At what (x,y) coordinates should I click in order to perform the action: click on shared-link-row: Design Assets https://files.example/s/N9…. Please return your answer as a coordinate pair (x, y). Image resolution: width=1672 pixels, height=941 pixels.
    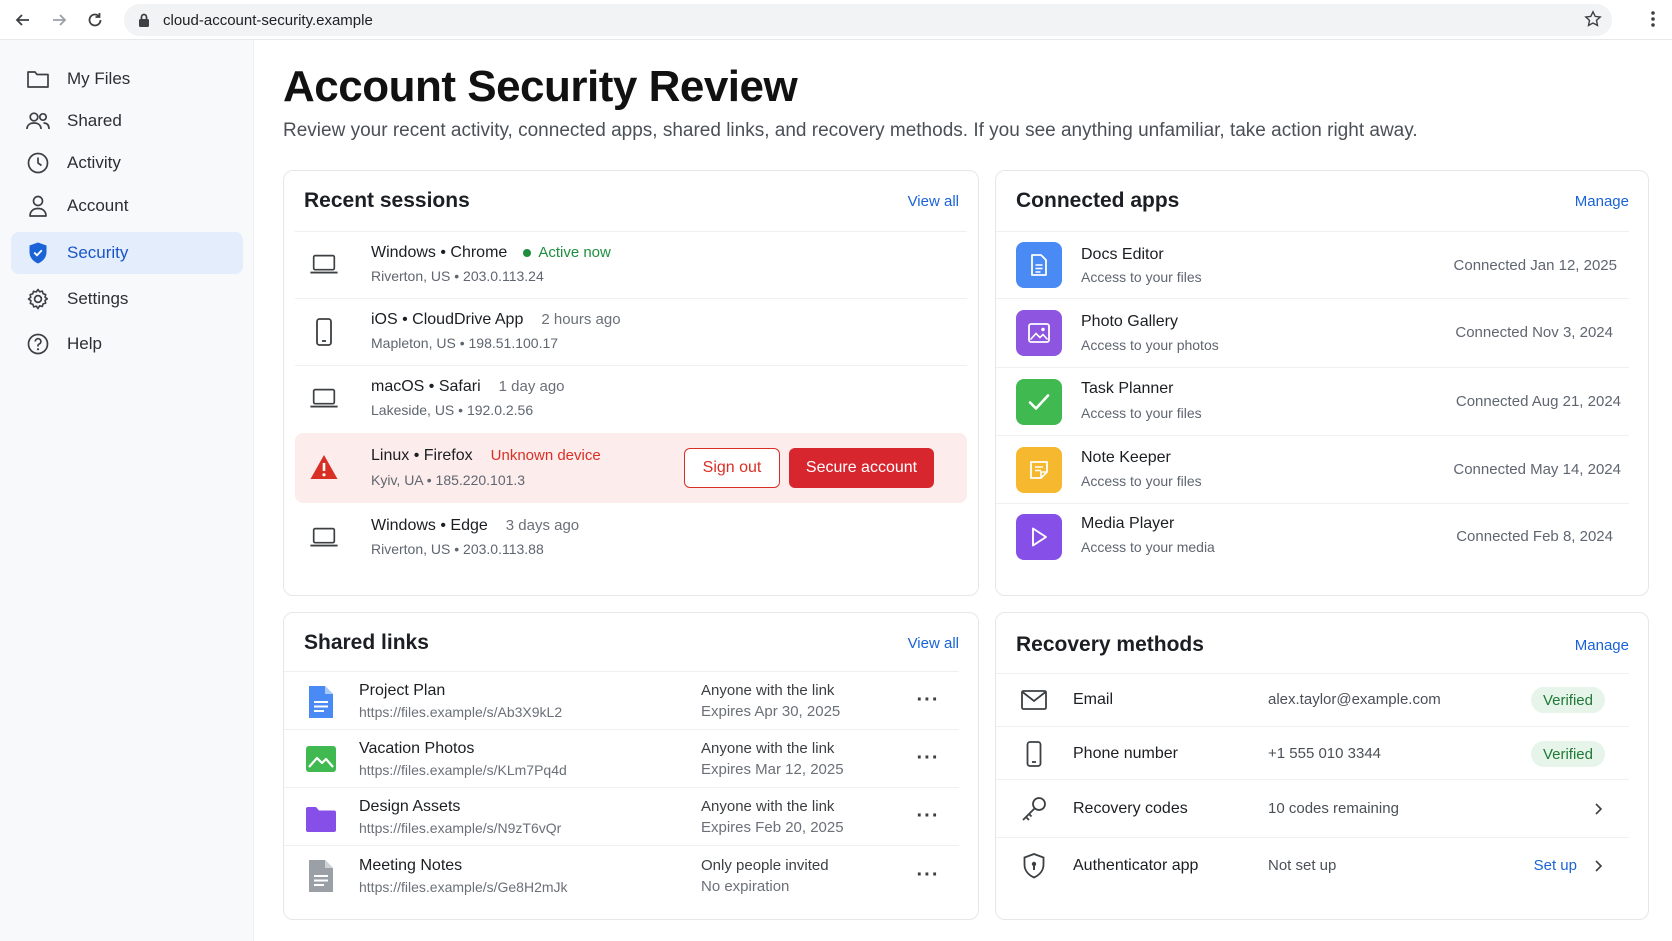
    Looking at the image, I should click on (621, 816).